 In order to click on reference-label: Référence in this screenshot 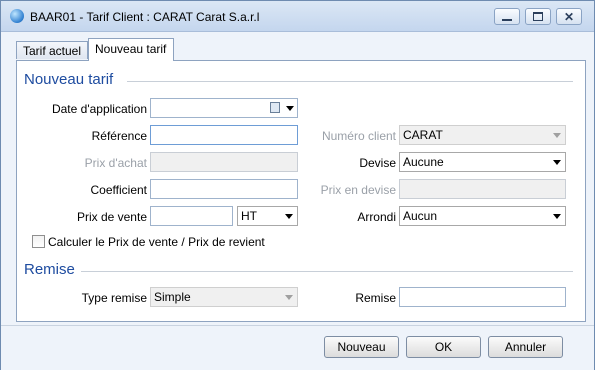, I will do `click(119, 136)`.